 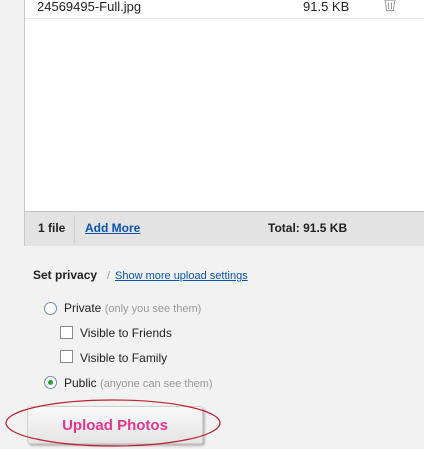 What do you see at coordinates (66, 332) in the screenshot?
I see `friends-checkbox` at bounding box center [66, 332].